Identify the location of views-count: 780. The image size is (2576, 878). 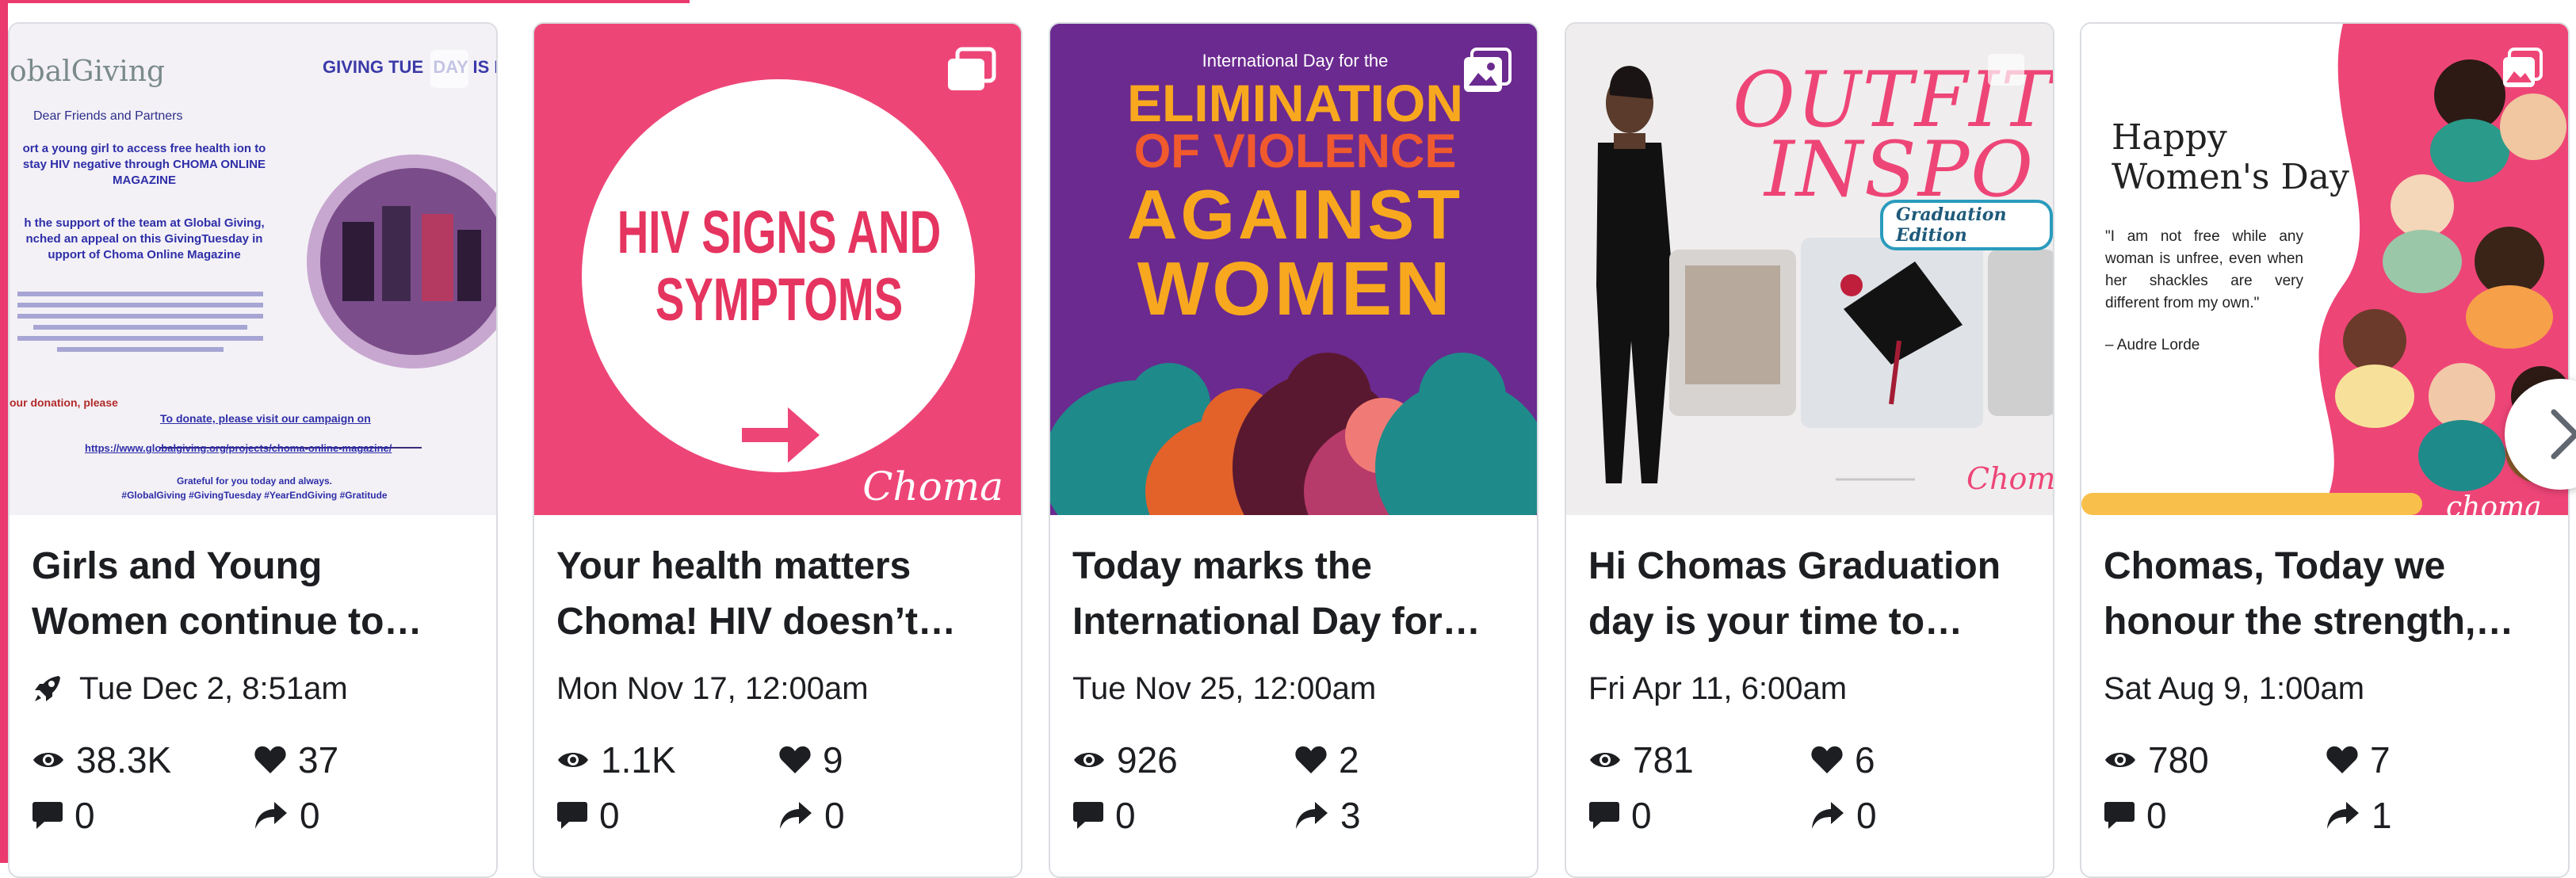
(2178, 760).